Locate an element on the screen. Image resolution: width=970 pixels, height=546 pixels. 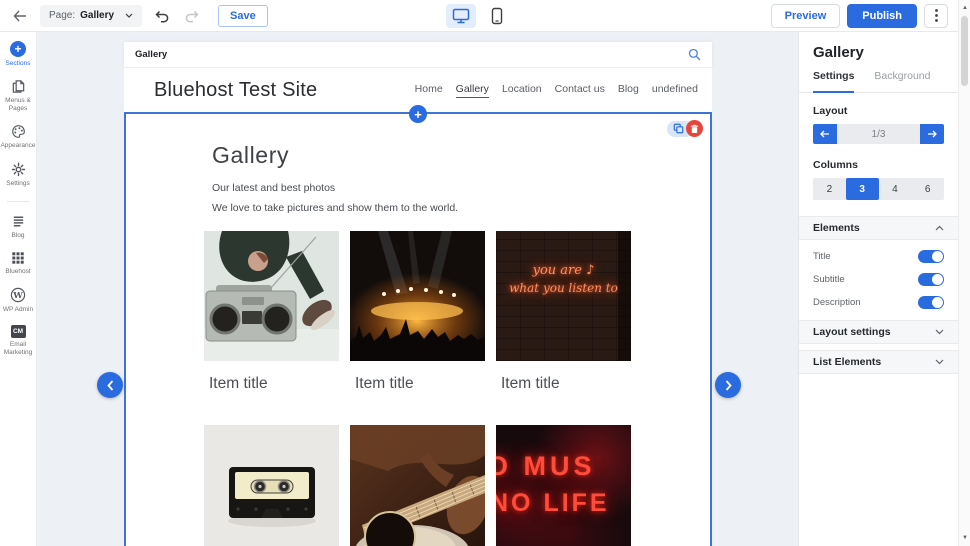
wordpress-icon: W is located at coordinates (18, 295).